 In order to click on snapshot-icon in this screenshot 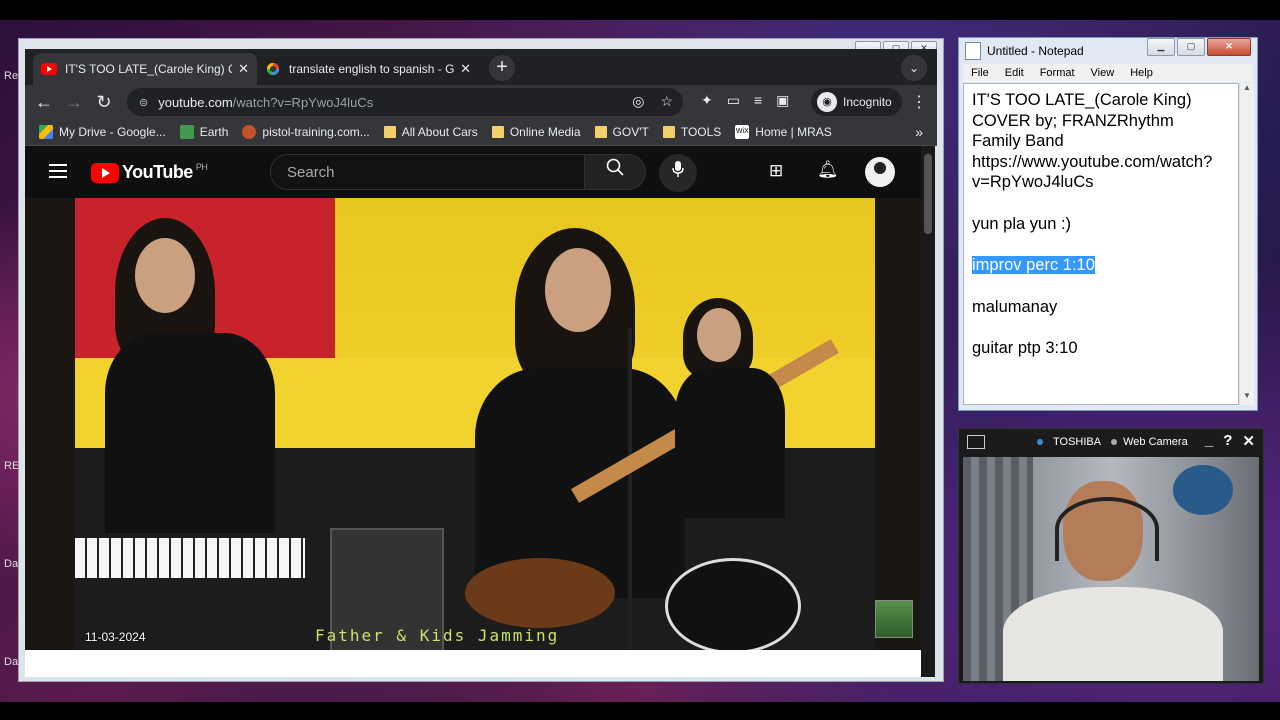, I will do `click(976, 442)`.